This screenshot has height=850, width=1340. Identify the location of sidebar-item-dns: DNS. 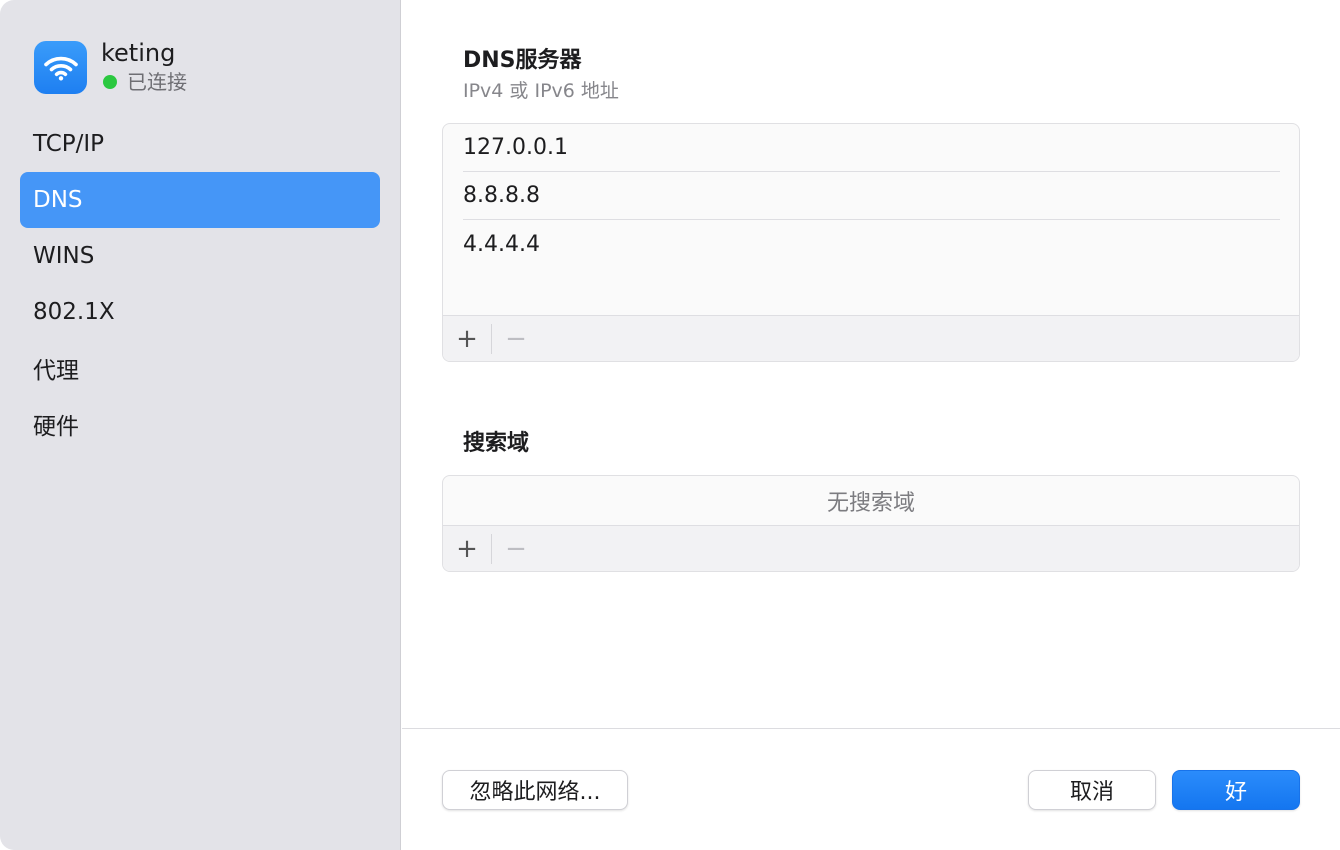
(200, 200).